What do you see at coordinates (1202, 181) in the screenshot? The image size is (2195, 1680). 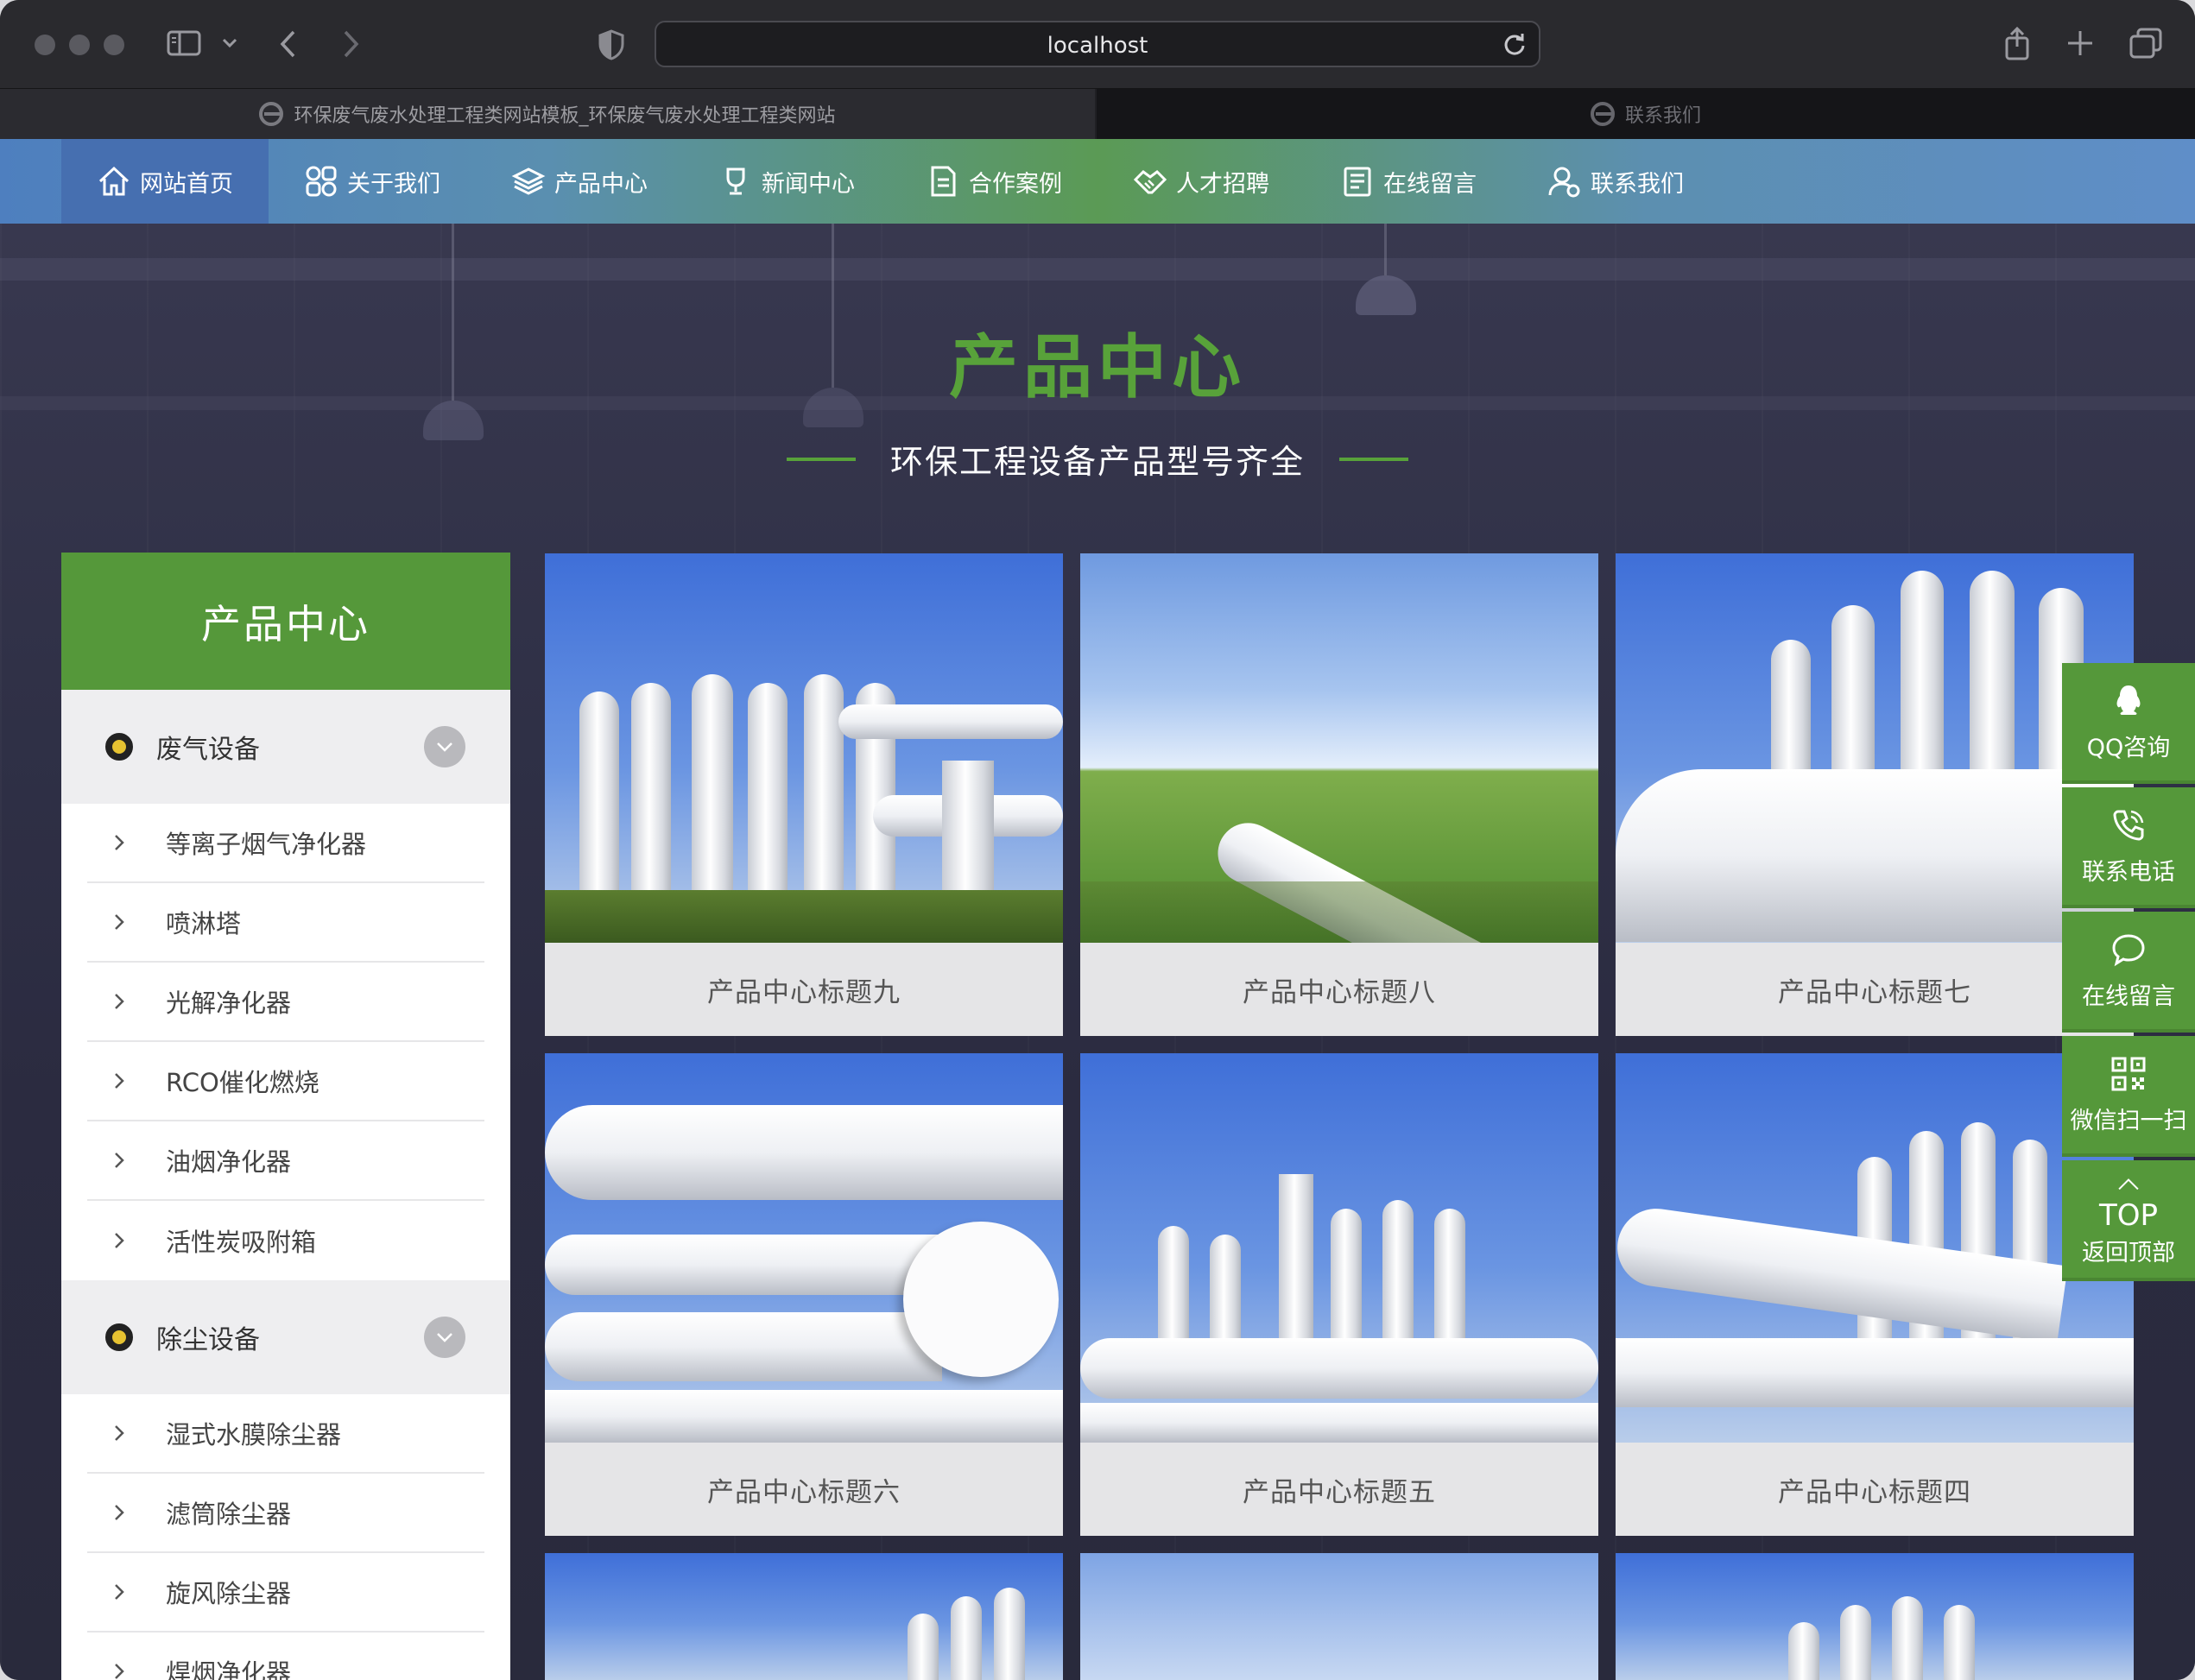 I see `nav-item-jobs: 人才招聘` at bounding box center [1202, 181].